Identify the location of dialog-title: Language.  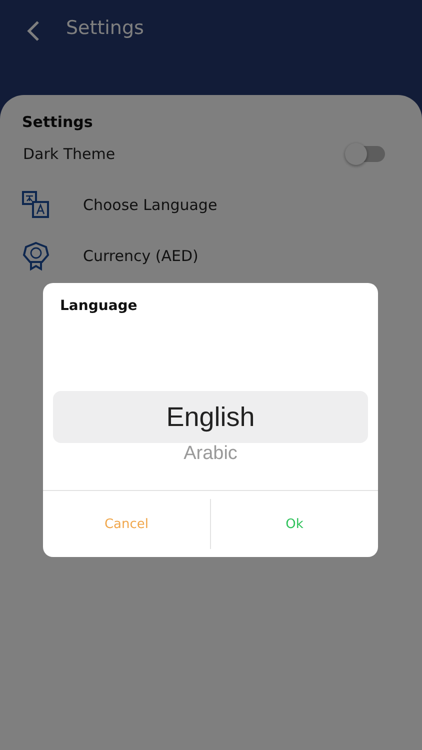
(98, 306).